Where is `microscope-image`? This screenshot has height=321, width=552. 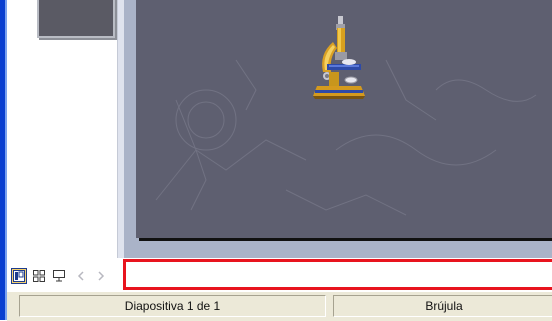
microscope-image is located at coordinates (339, 57).